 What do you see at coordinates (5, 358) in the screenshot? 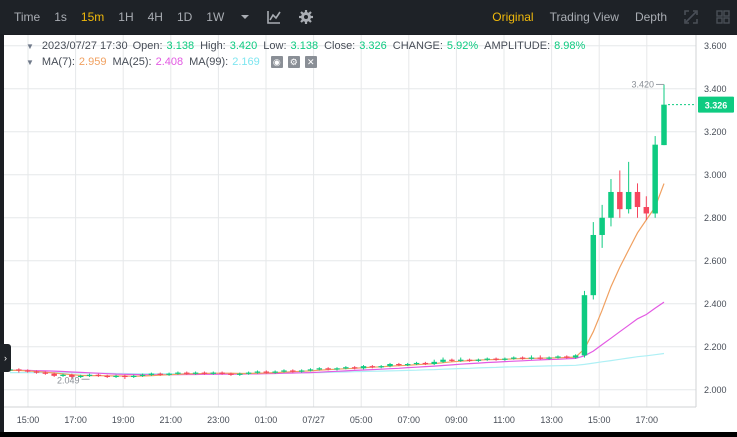
I see `side-panel-toggle-icon: ›` at bounding box center [5, 358].